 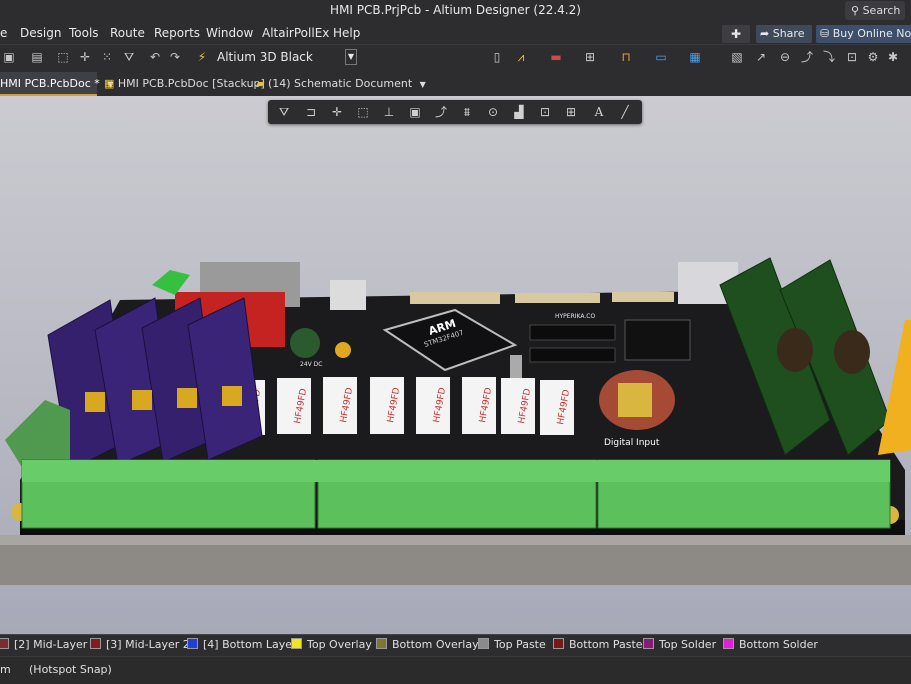 What do you see at coordinates (70, 669) in the screenshot?
I see `status-snap: (Hotspot Snap)` at bounding box center [70, 669].